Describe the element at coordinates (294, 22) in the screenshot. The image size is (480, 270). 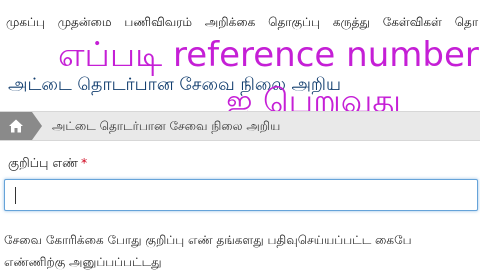
I see `nav-item-collection: தொகுப்பு` at that location.